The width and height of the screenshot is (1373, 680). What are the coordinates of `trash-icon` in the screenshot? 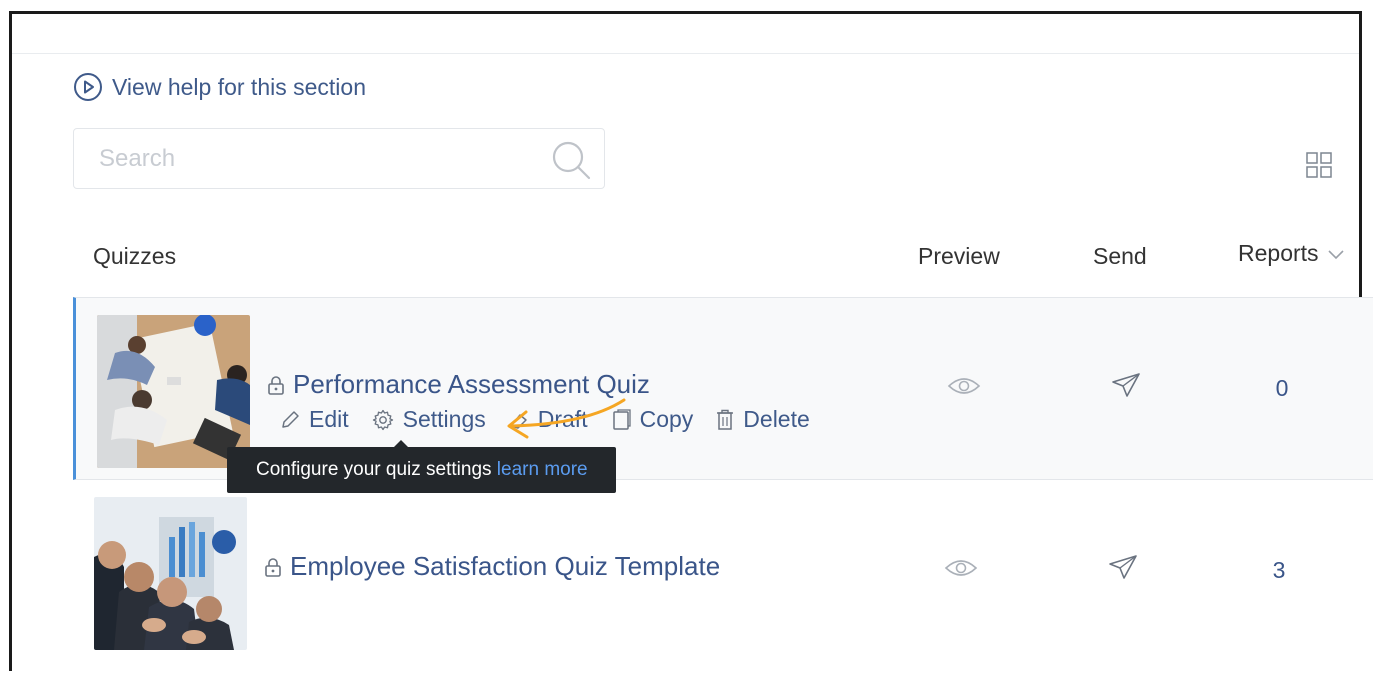 It's located at (725, 419).